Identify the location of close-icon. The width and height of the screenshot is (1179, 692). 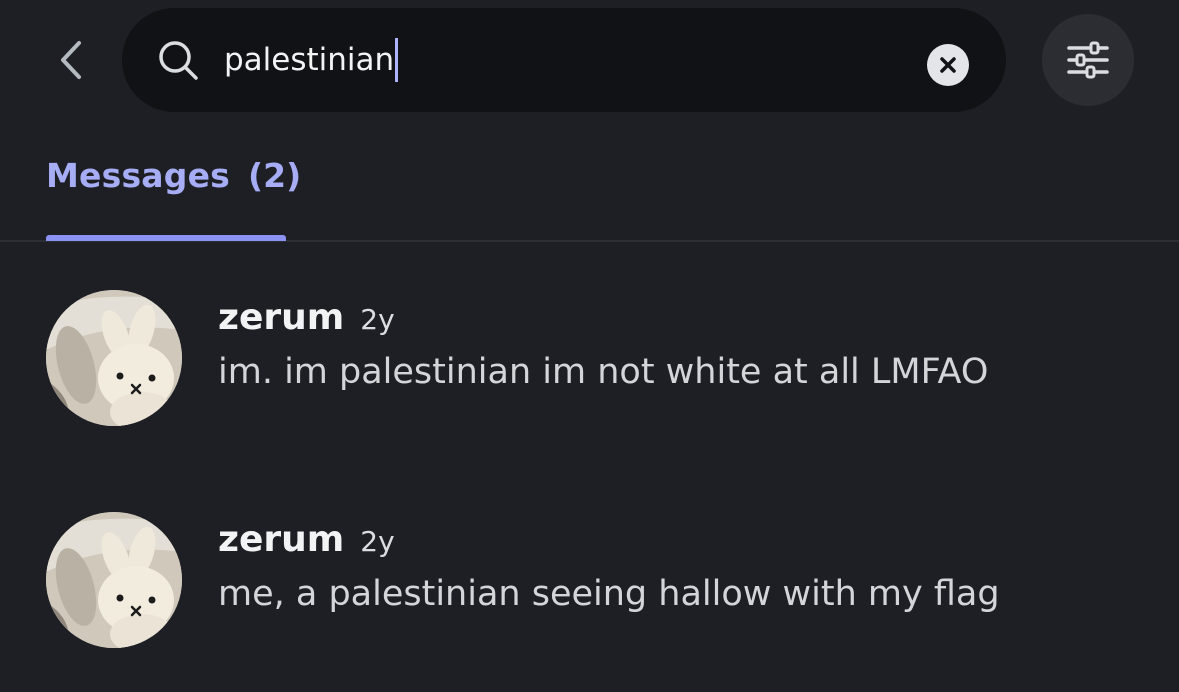
(948, 65).